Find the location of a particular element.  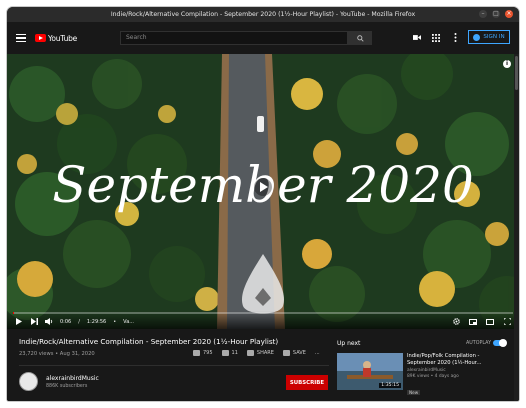

dislike-button: 11 is located at coordinates (229, 353).